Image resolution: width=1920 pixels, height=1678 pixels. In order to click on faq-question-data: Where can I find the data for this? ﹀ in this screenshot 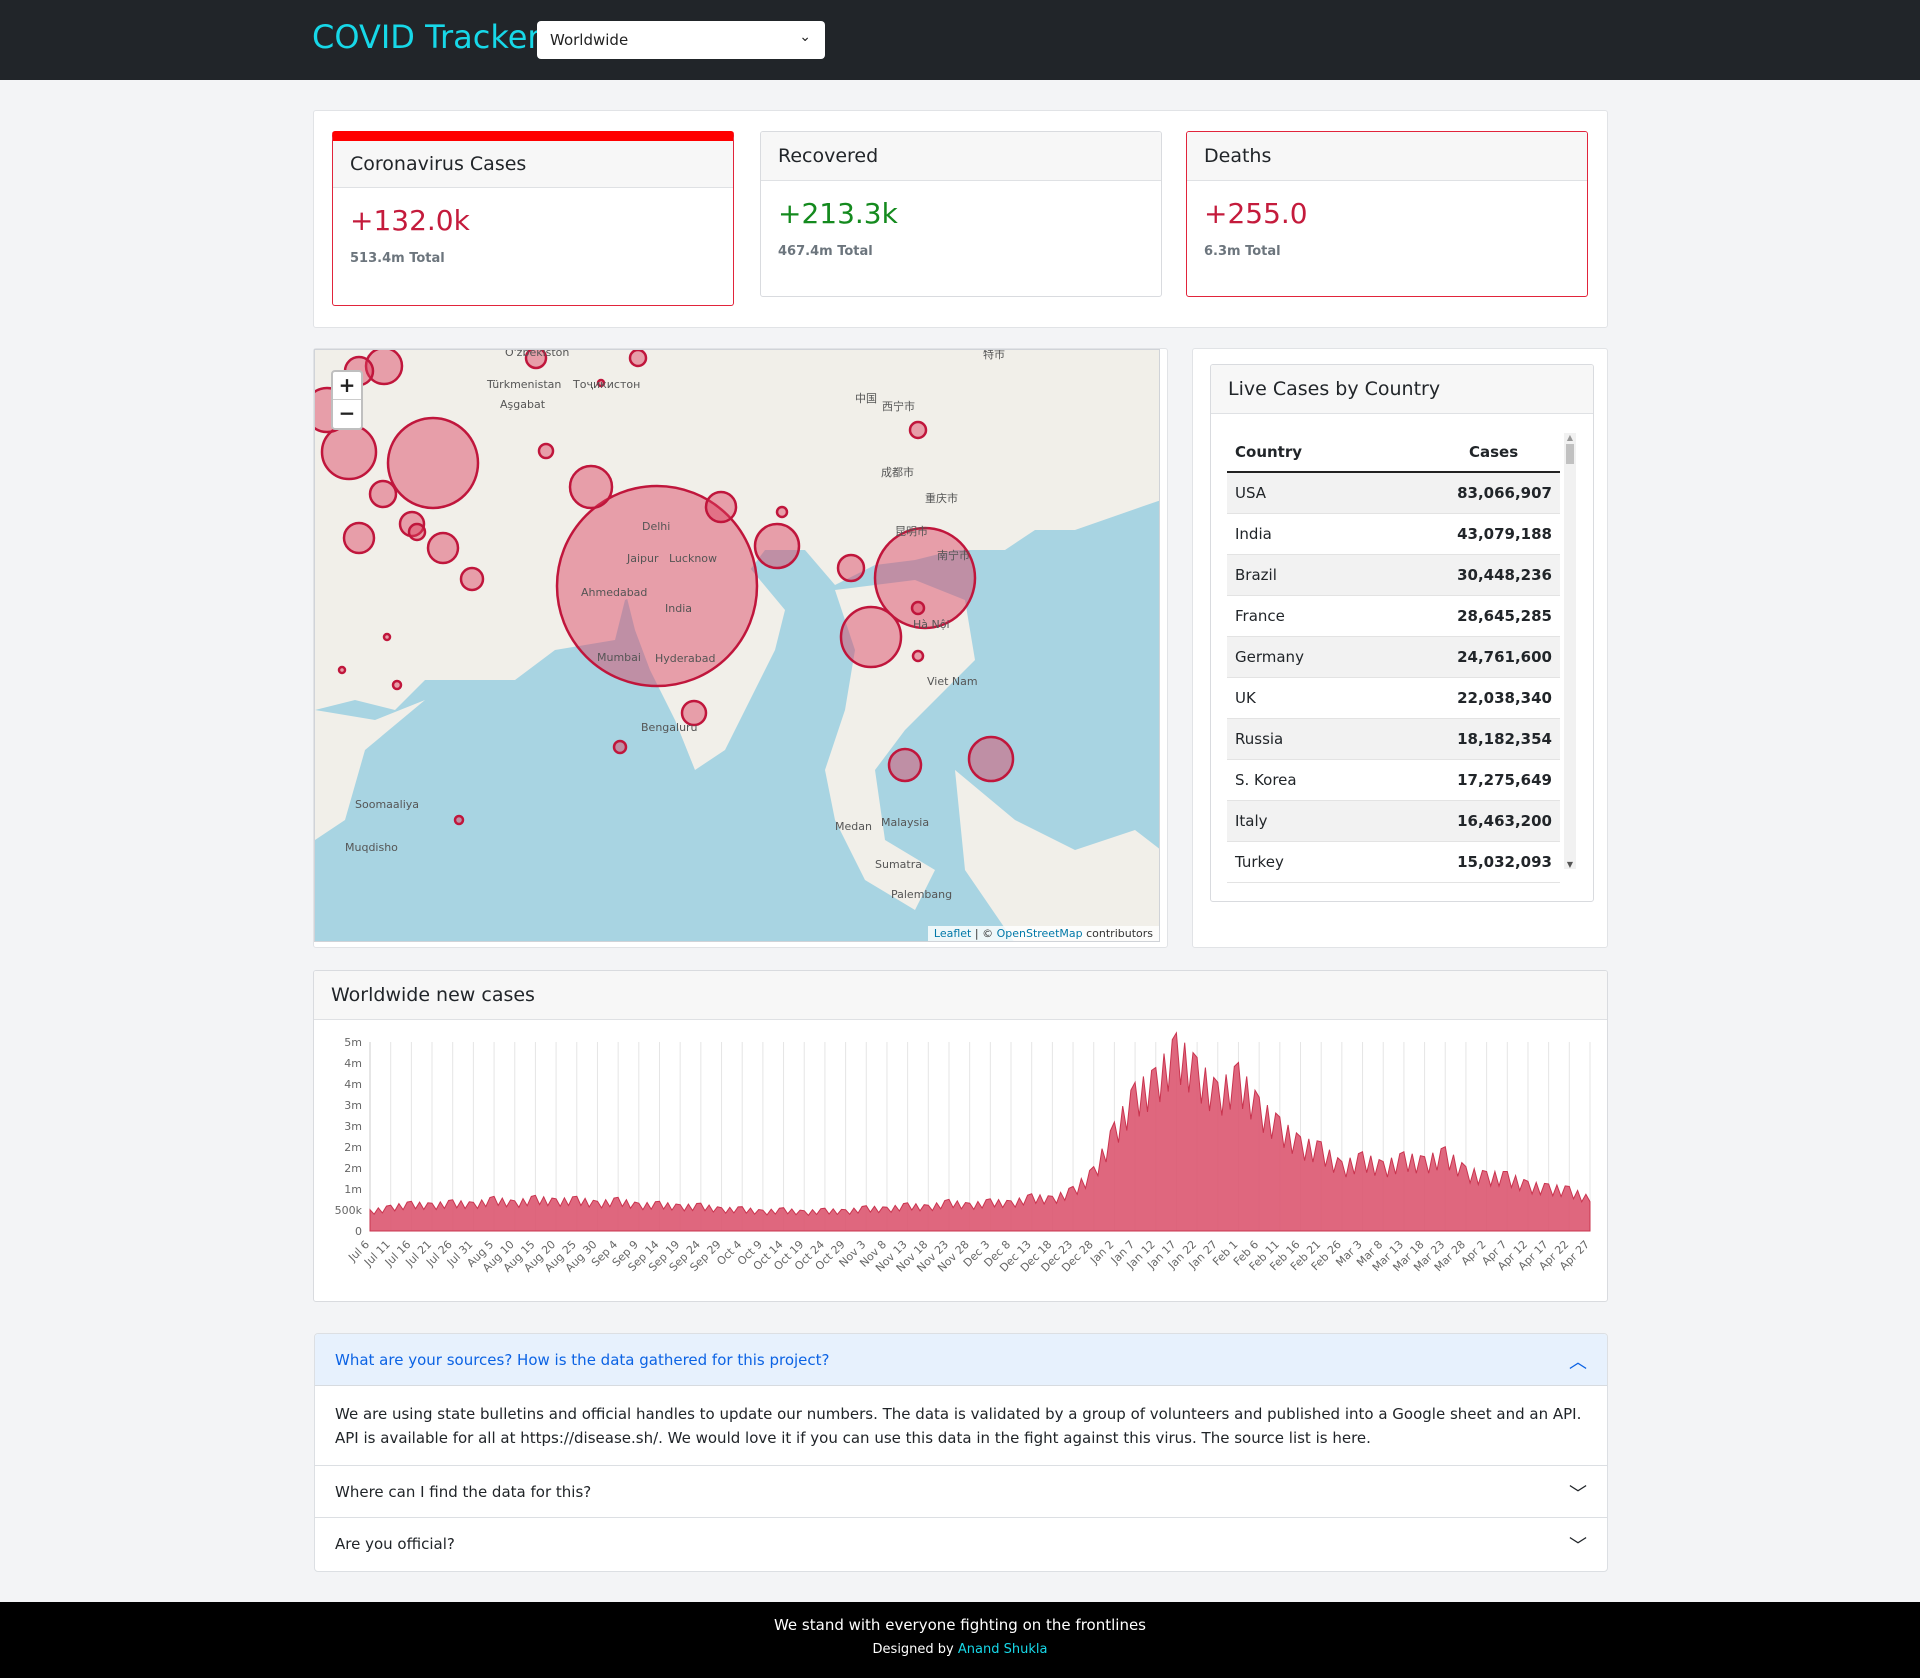, I will do `click(961, 1492)`.